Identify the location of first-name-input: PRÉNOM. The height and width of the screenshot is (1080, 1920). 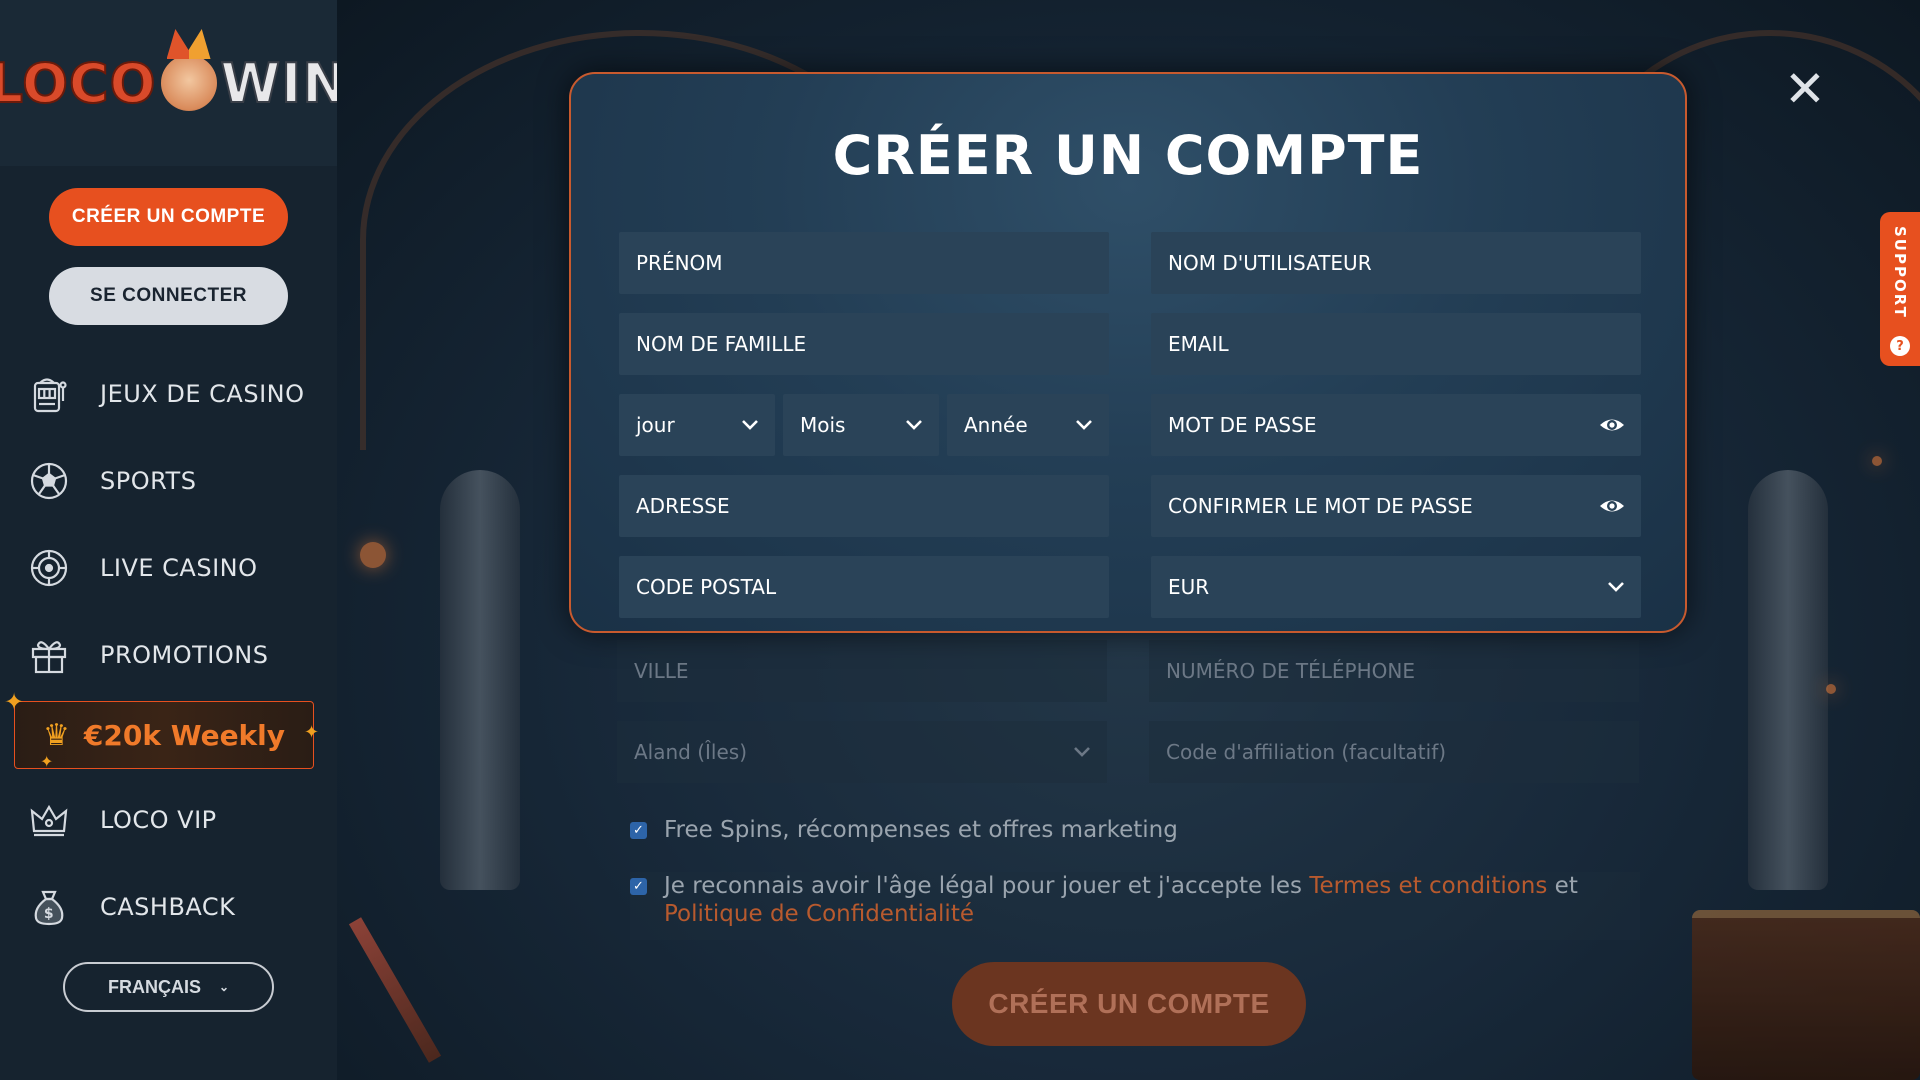
(864, 263).